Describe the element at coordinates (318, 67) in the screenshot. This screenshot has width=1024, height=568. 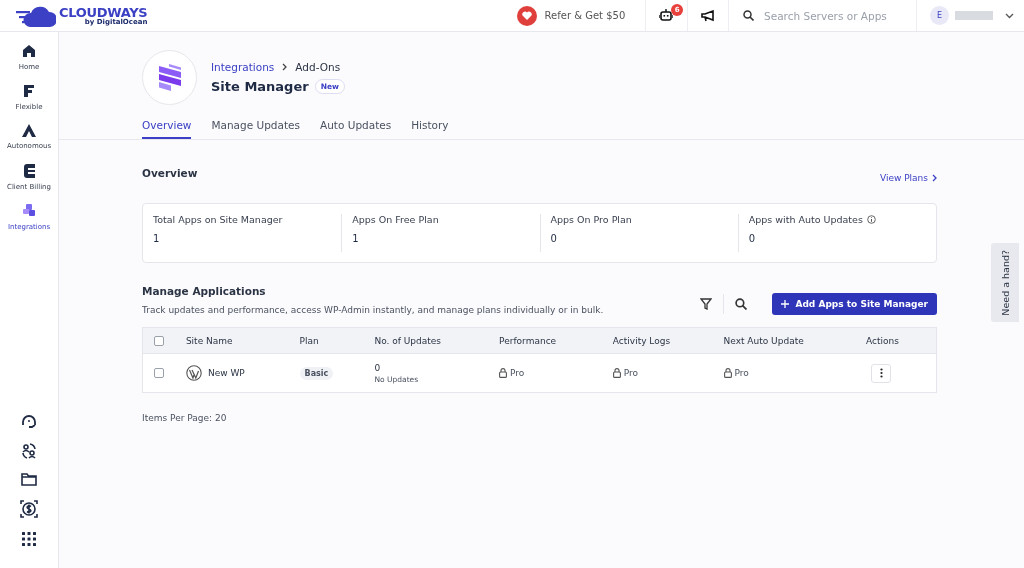
I see `breadcrumb-current: Add-Ons` at that location.